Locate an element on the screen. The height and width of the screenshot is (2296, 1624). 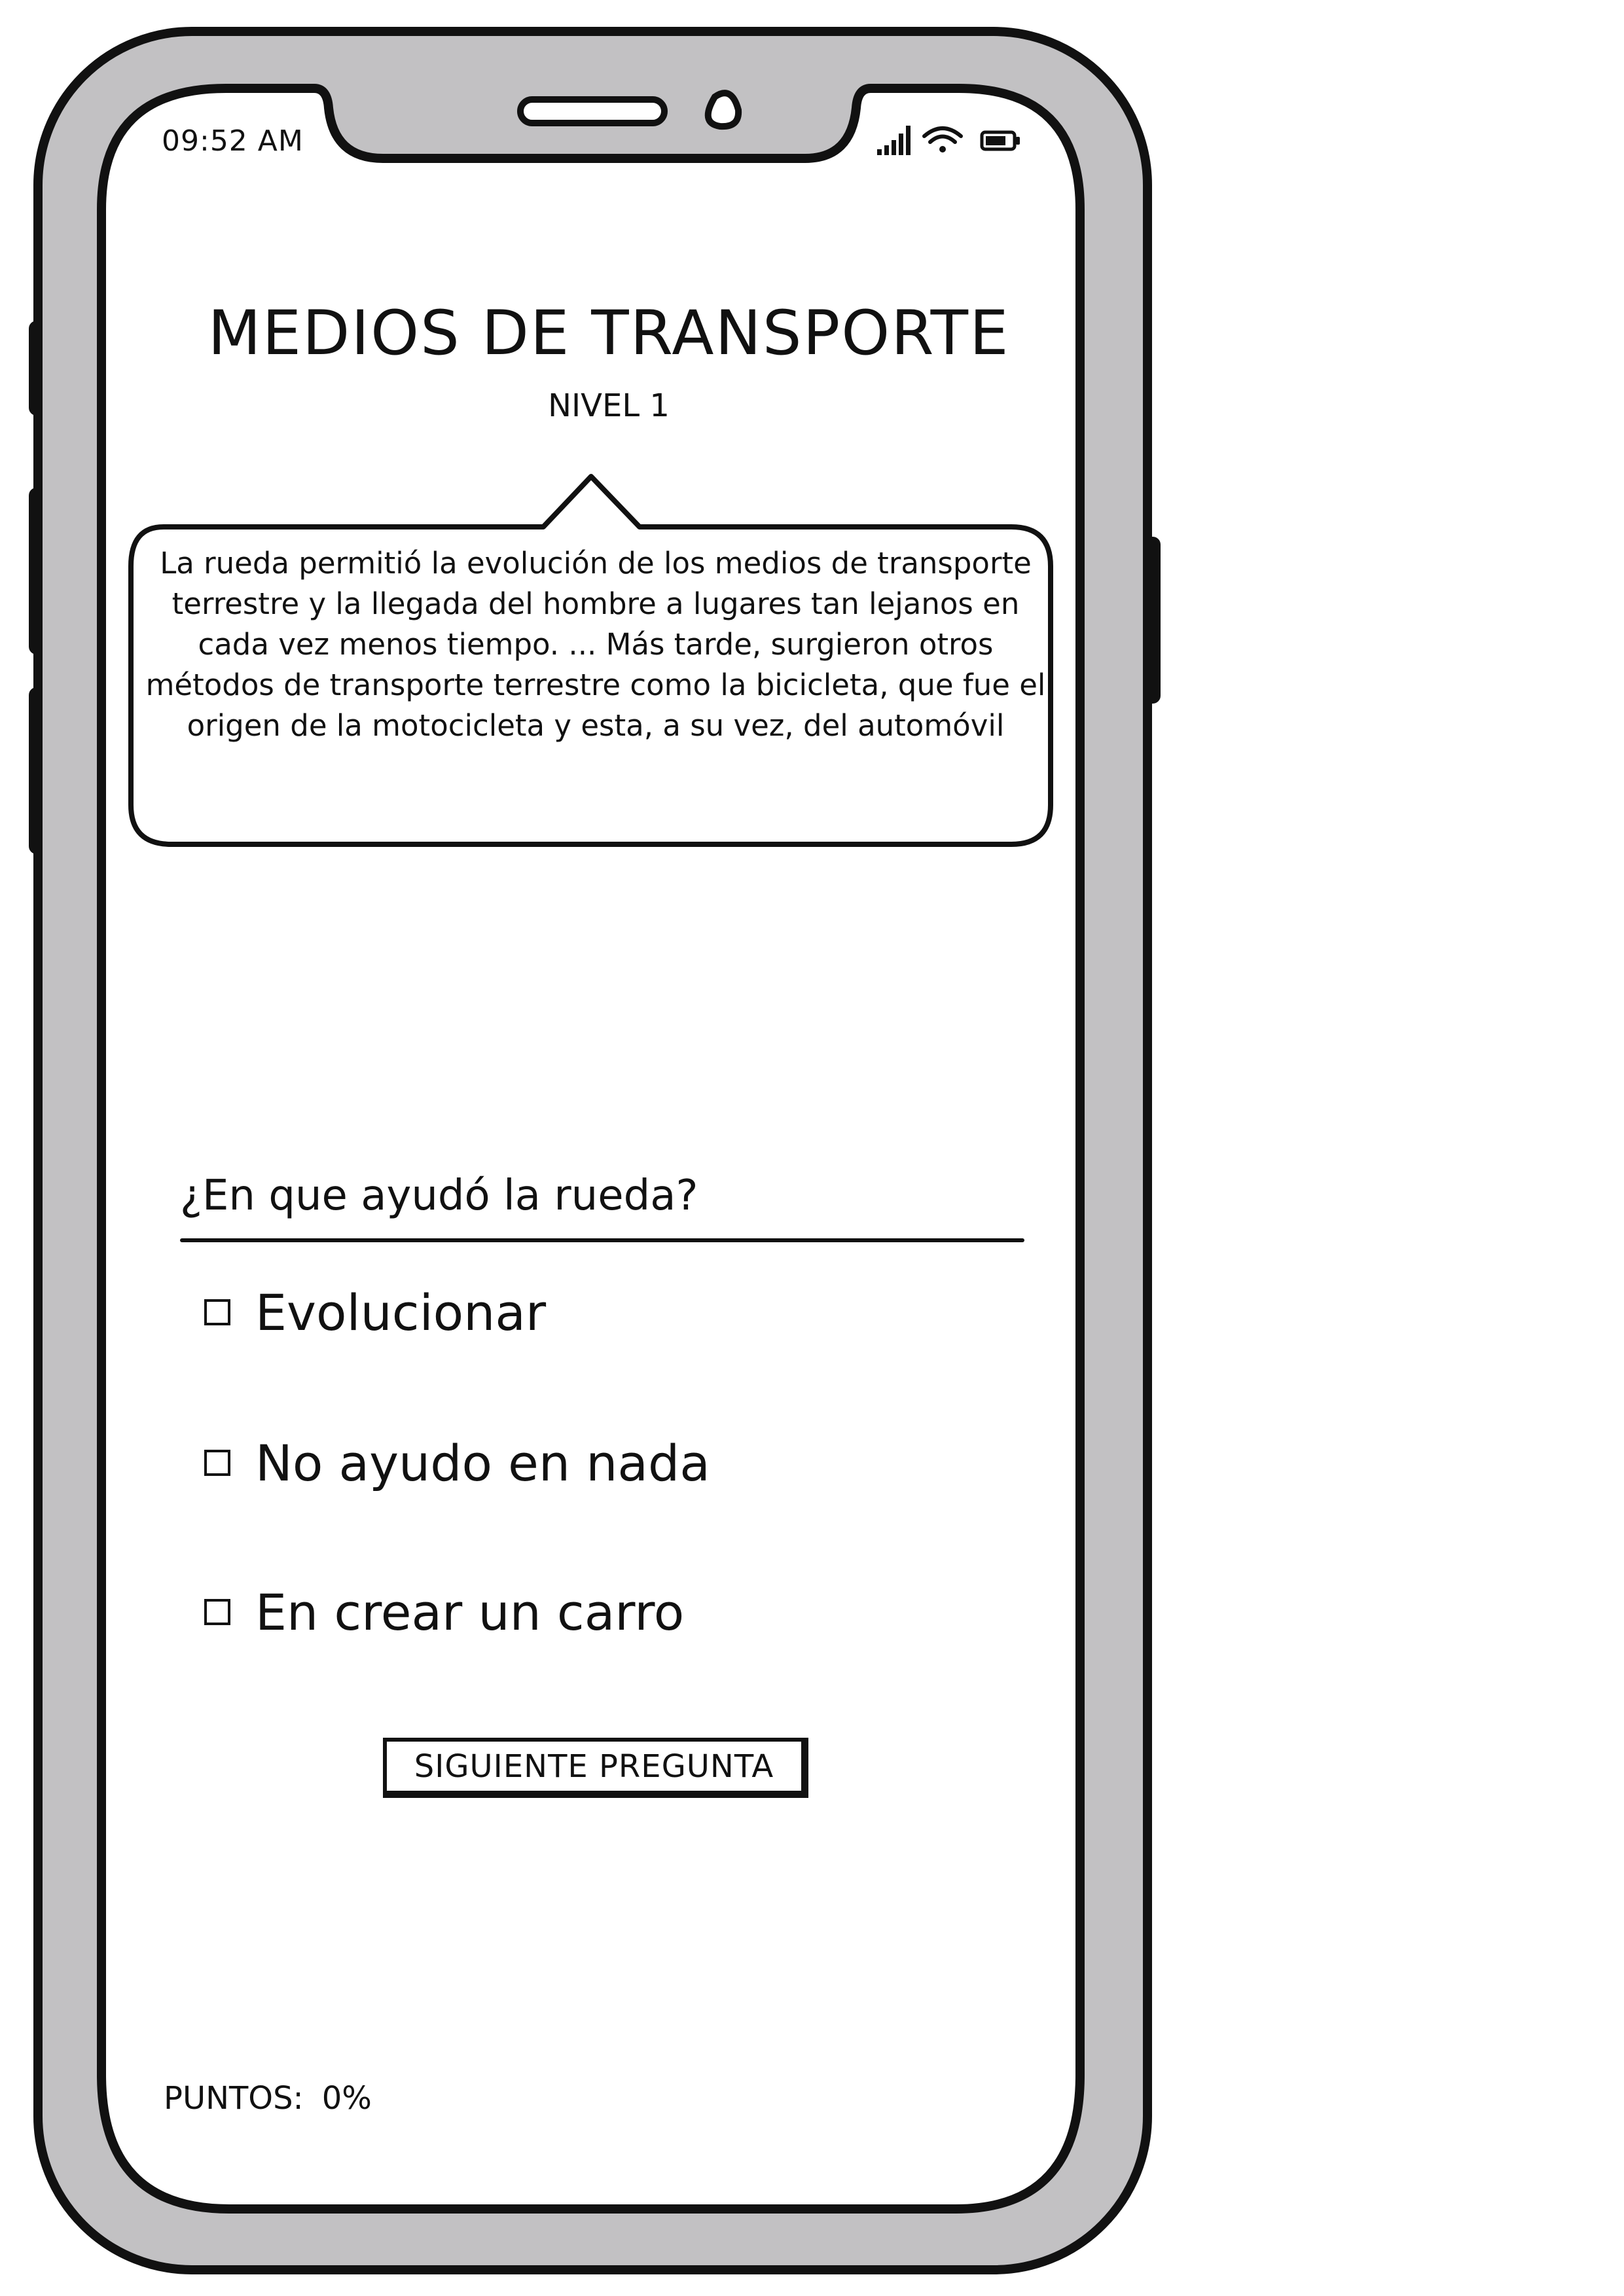
option-crear-carro: En crear un carro is located at coordinates (444, 1612).